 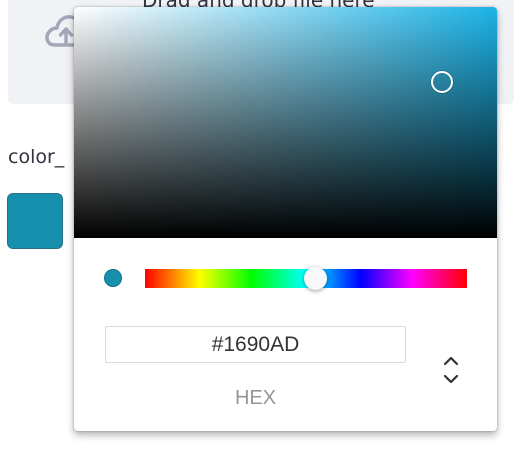 I want to click on format-toggle-button, so click(x=451, y=370).